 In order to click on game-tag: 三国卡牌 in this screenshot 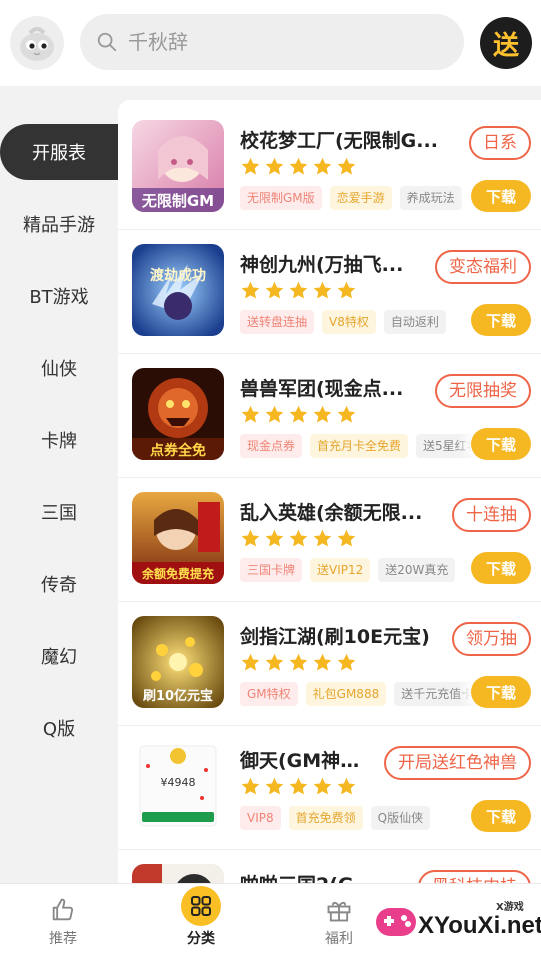, I will do `click(271, 570)`.